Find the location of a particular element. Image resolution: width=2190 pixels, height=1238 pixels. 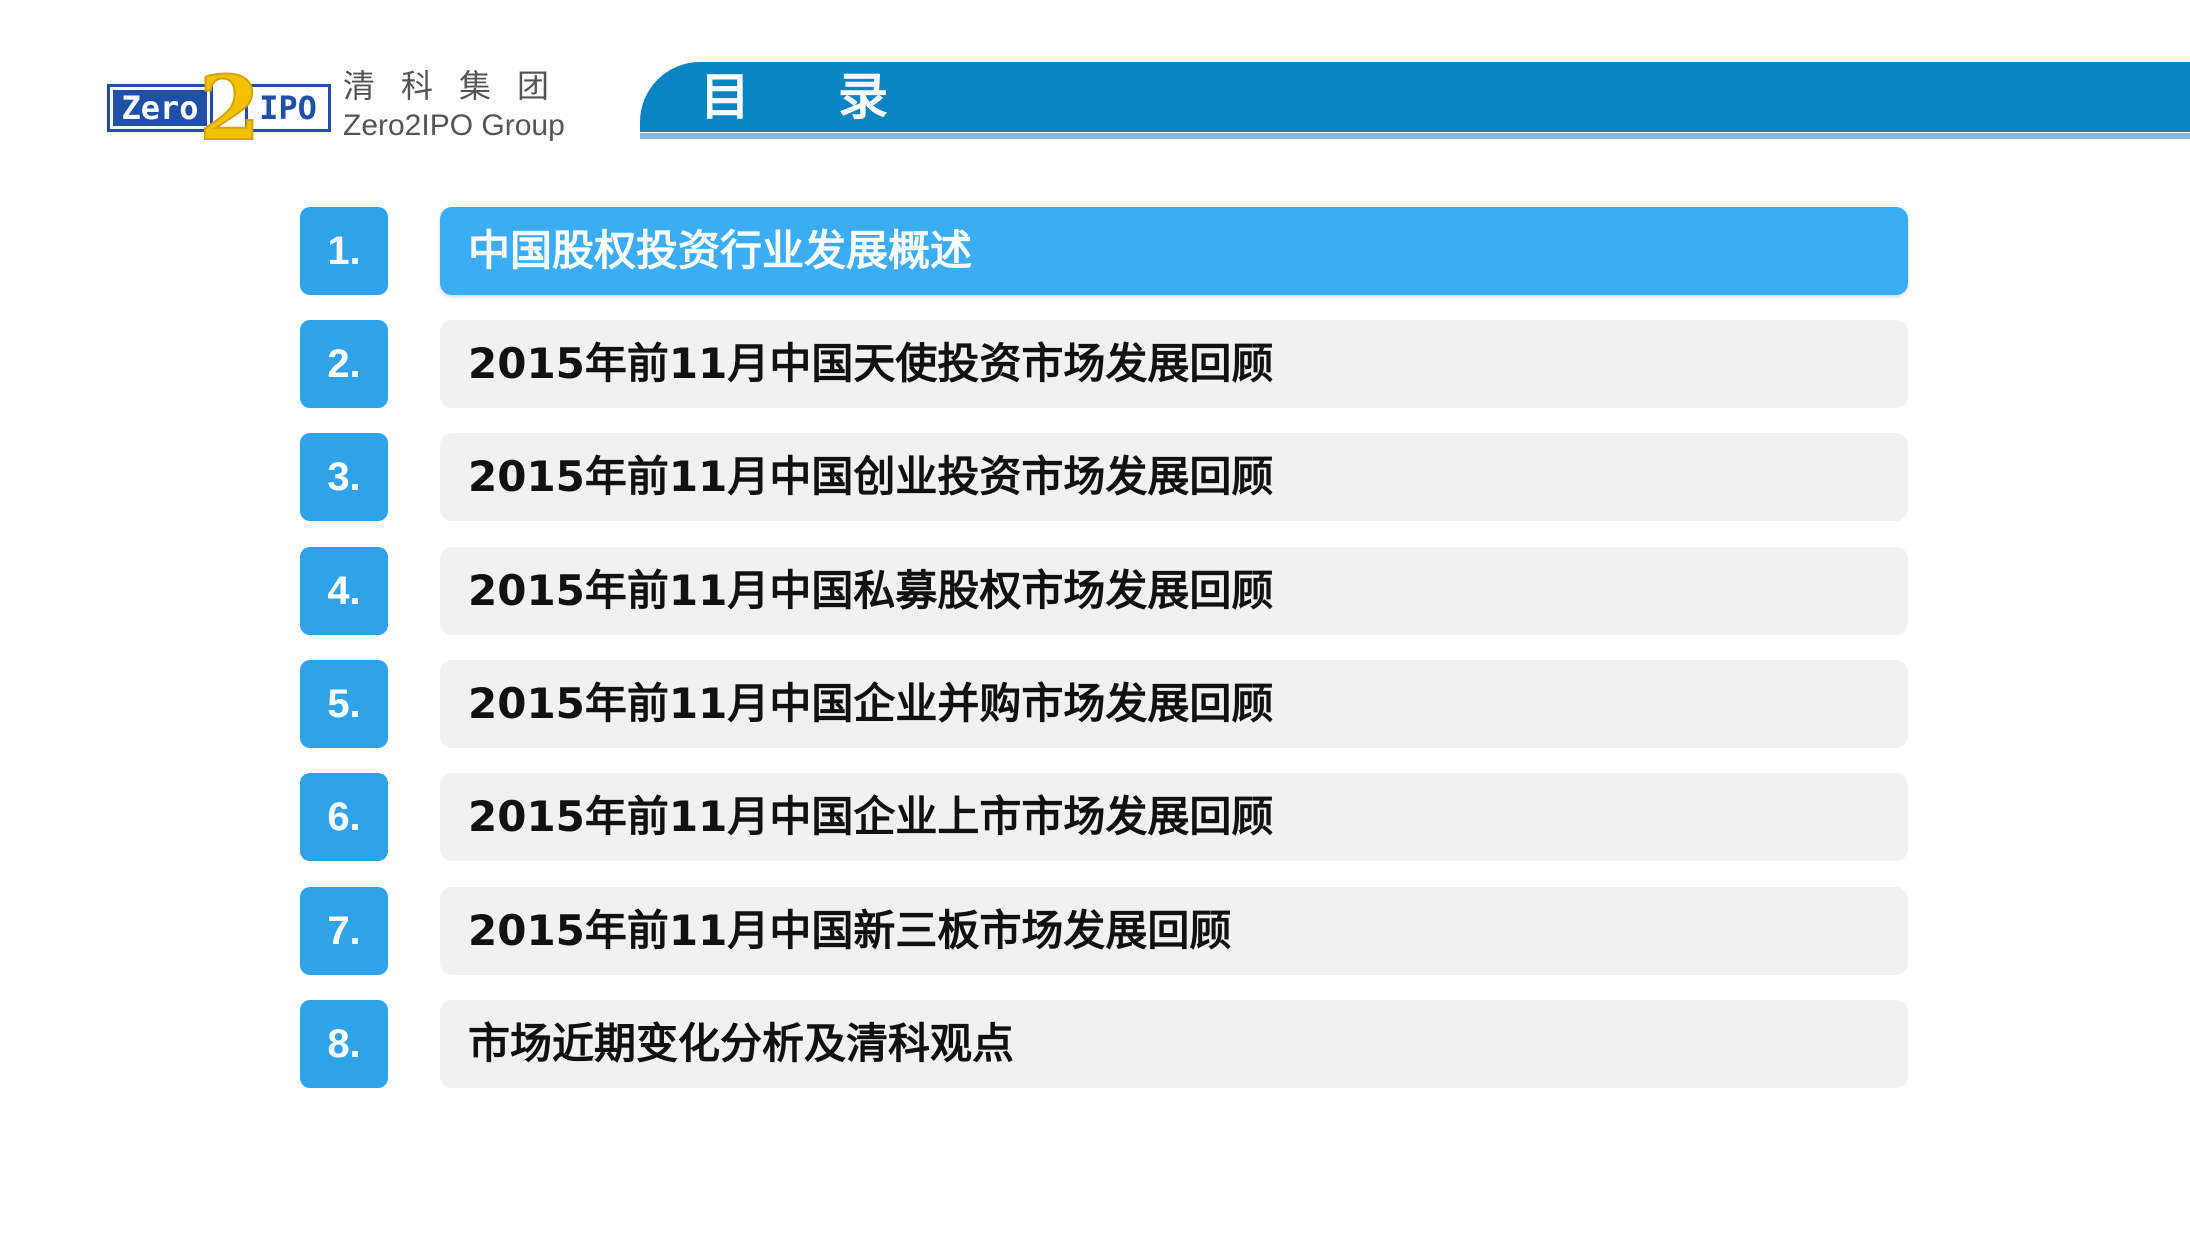

header-underline is located at coordinates (1415, 136).